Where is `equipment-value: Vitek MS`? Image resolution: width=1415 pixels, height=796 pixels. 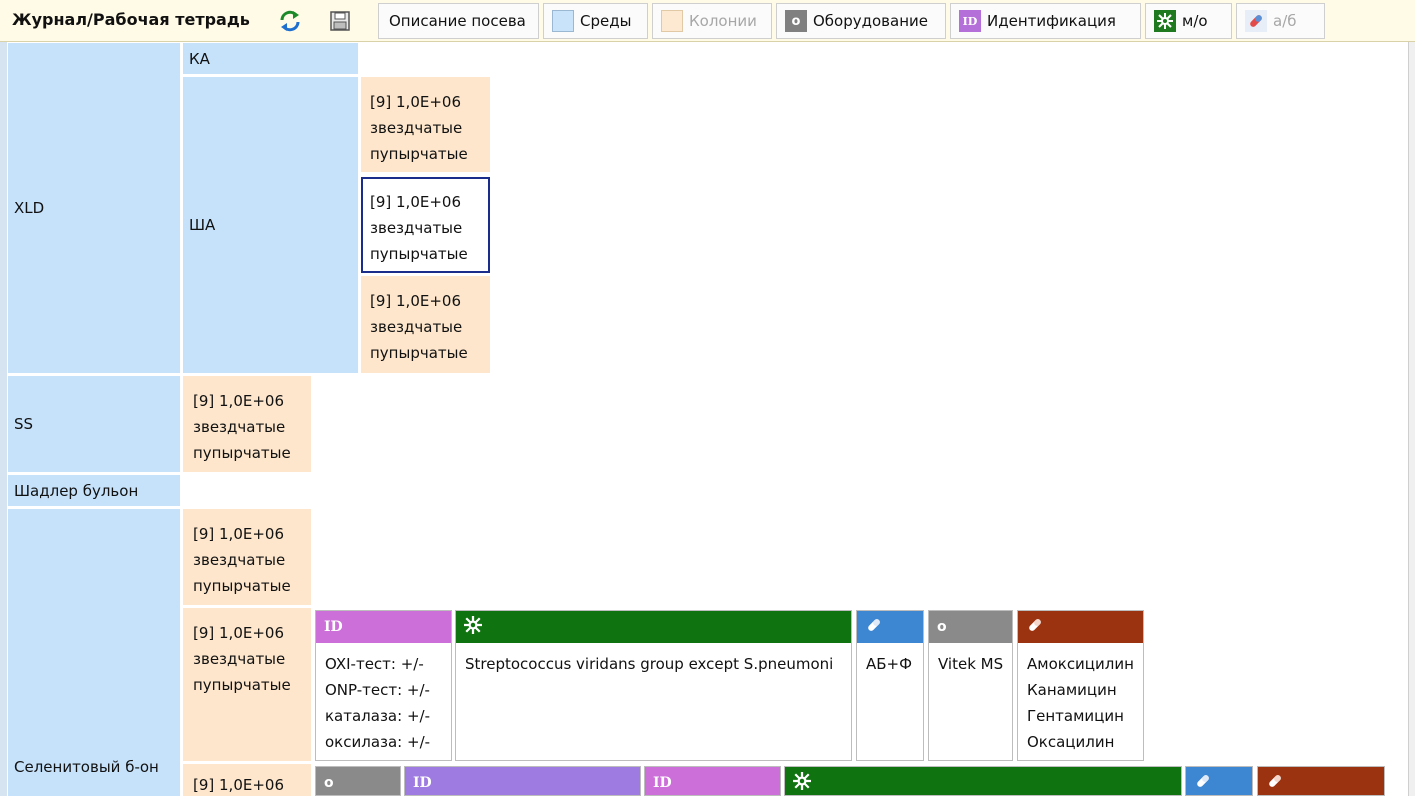 equipment-value: Vitek MS is located at coordinates (971, 664).